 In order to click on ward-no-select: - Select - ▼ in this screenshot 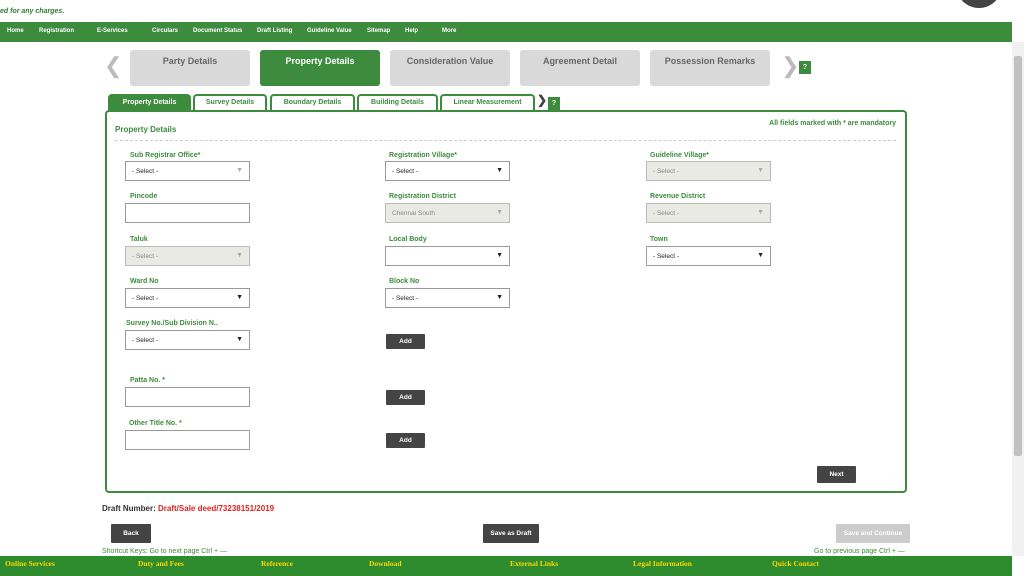, I will do `click(187, 298)`.